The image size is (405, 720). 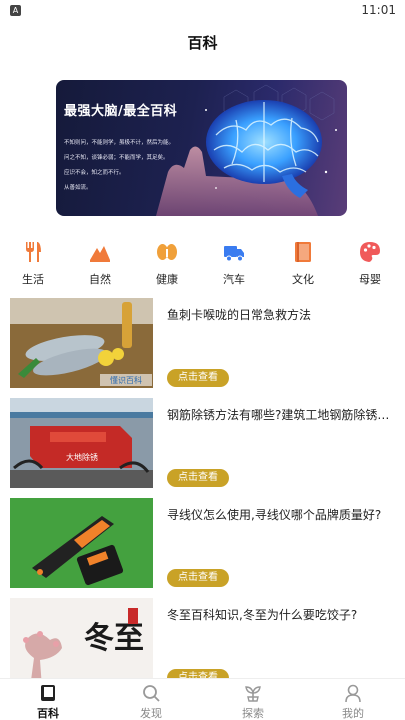 I want to click on app-notification-icon: A, so click(x=15, y=10).